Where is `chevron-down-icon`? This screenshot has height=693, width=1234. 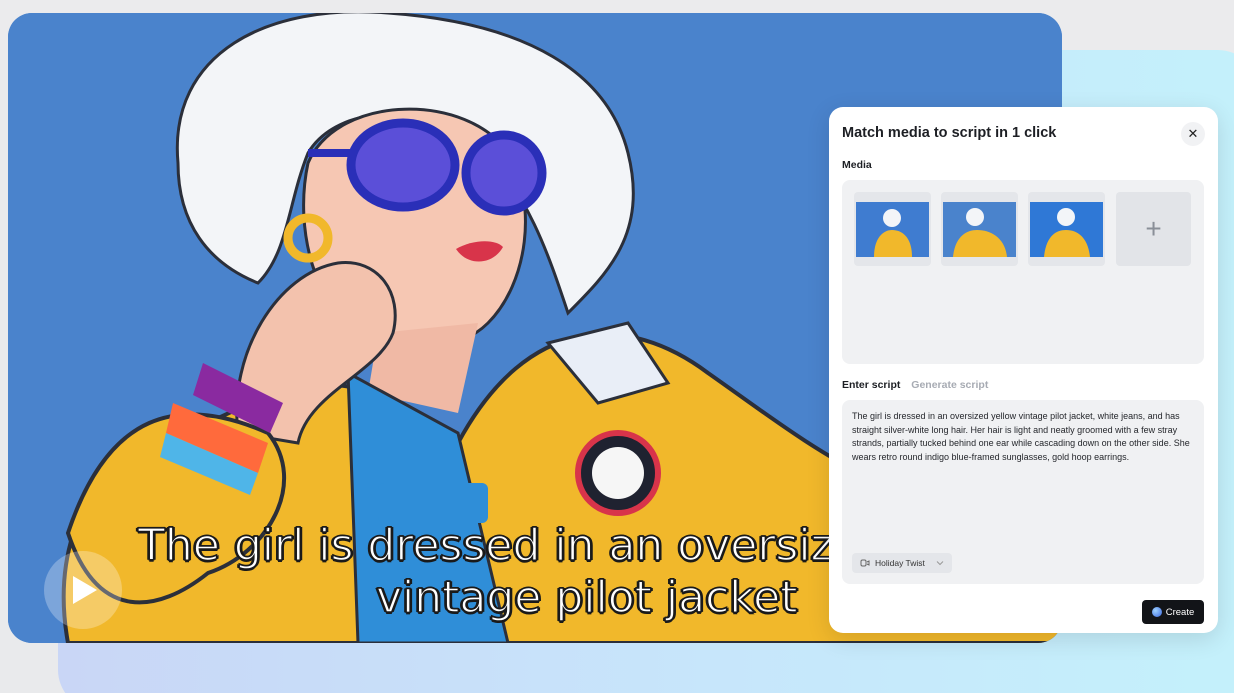
chevron-down-icon is located at coordinates (940, 563).